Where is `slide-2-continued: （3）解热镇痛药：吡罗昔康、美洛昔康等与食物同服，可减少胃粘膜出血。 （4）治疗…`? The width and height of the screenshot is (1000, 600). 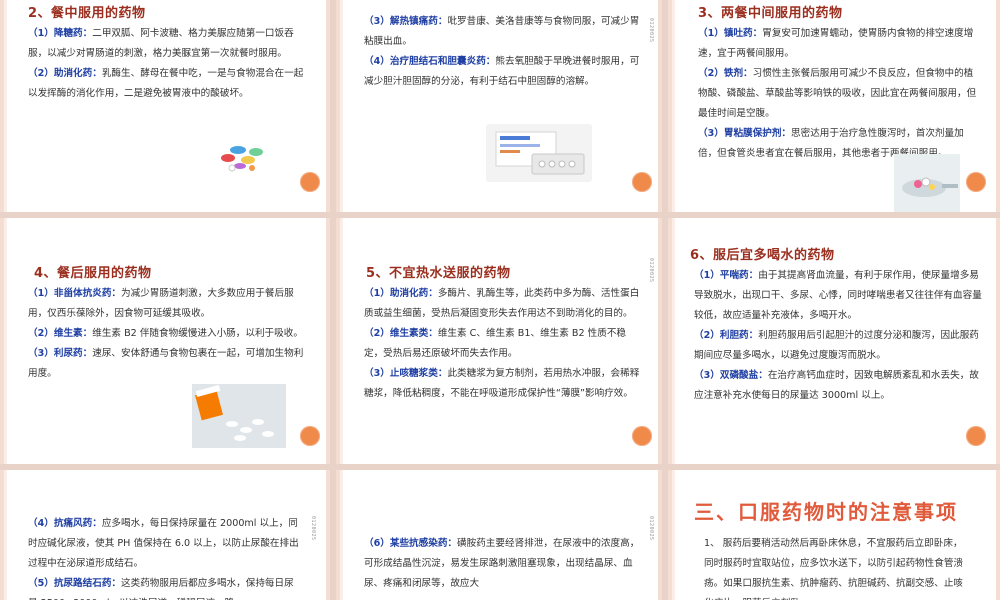
slide-2-continued: （3）解热镇痛药：吡罗昔康、美洛昔康等与食物同服，可减少胃粘膜出血。 （4）治疗… is located at coordinates (499, 106).